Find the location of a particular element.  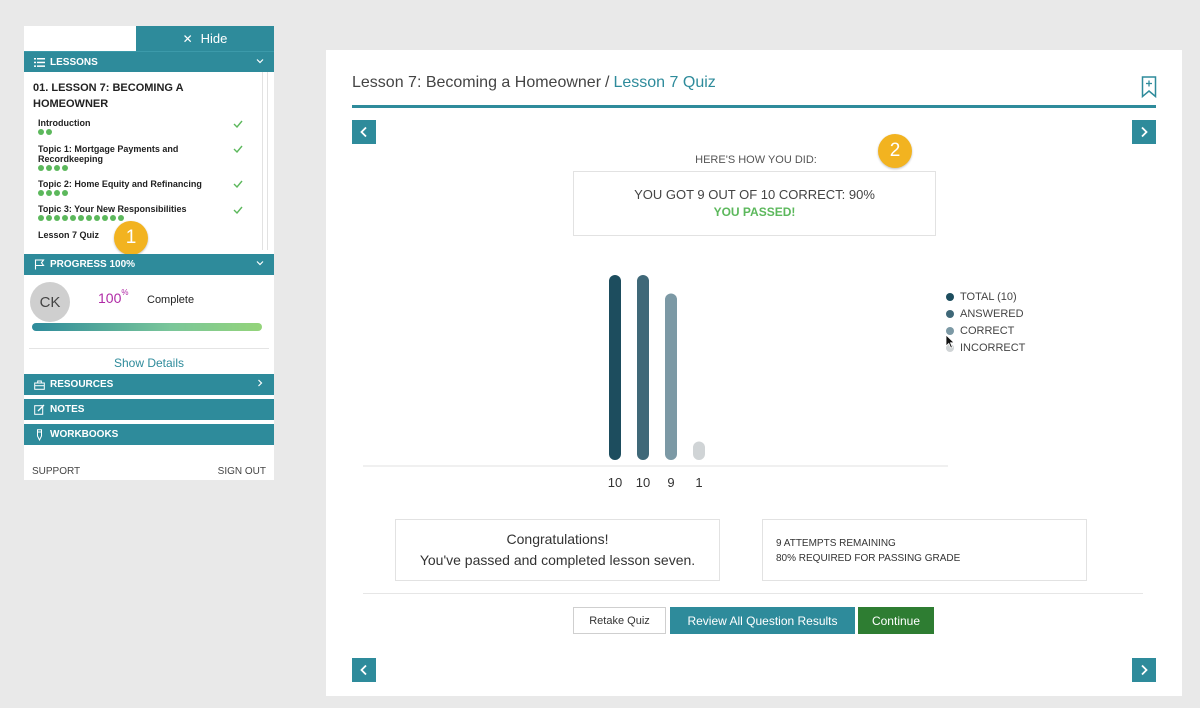

resources-section-header: RESOURCES is located at coordinates (149, 384).